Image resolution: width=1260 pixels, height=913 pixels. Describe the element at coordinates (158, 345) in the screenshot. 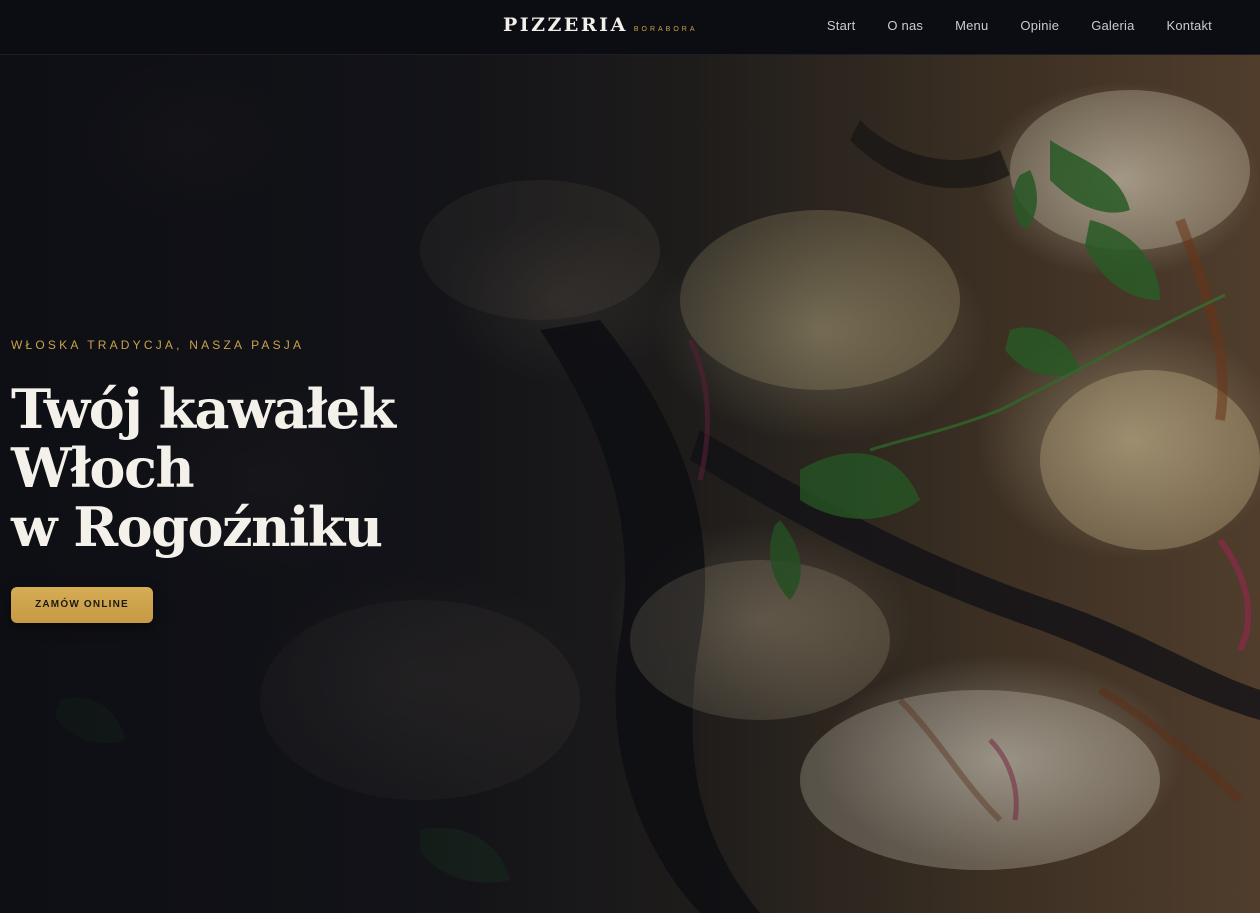

I see `hero-eyebrow: WŁOSKA TRADYCJA, NASZA PASJA` at that location.